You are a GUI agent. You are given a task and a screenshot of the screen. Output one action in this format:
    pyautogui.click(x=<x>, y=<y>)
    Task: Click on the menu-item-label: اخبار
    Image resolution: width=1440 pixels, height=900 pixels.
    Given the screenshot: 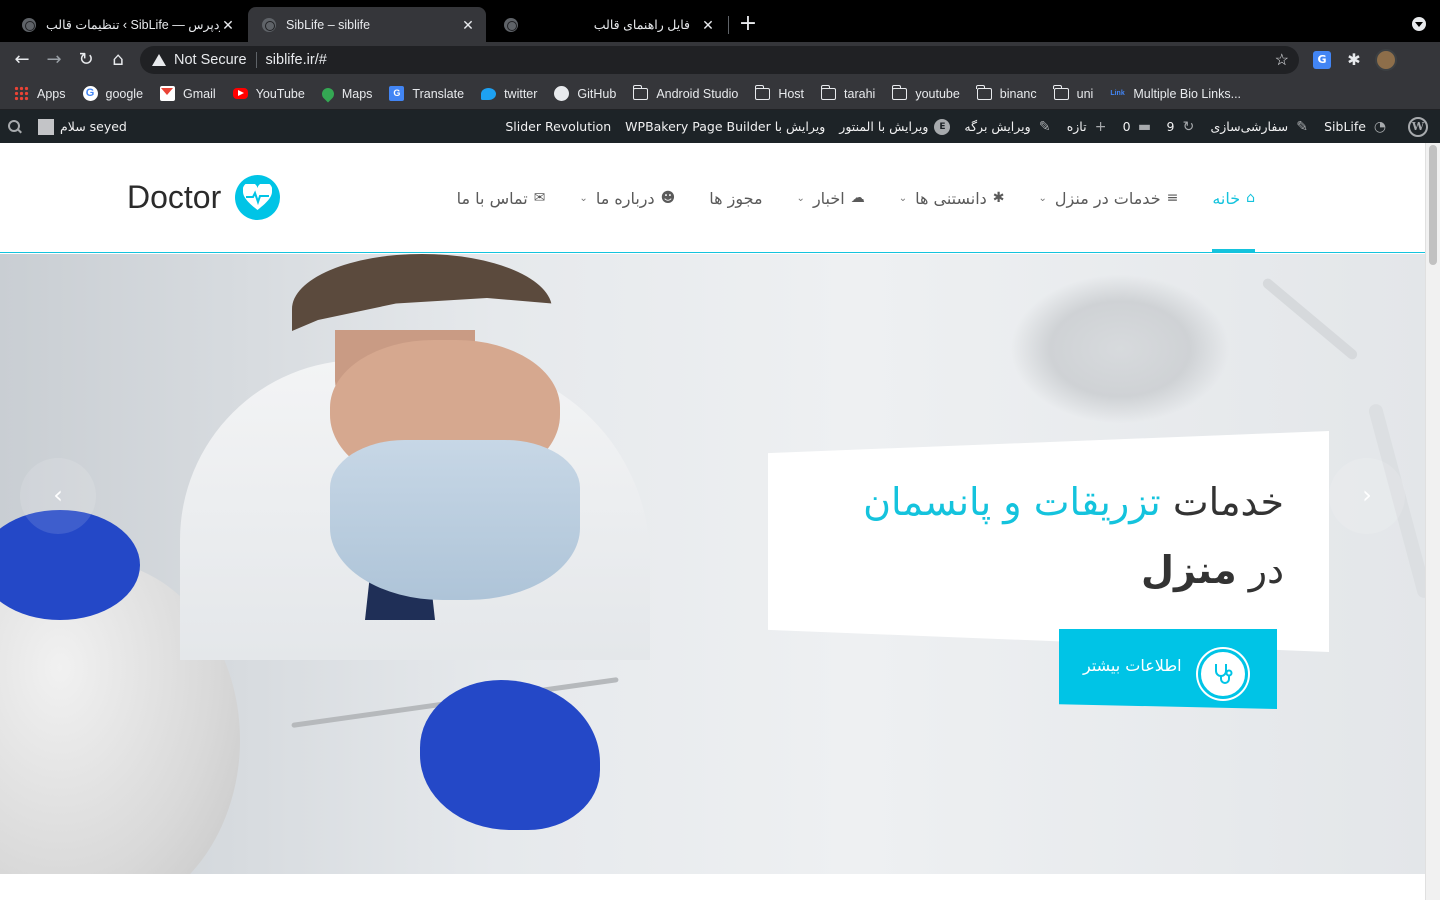 What is the action you would take?
    pyautogui.click(x=828, y=198)
    